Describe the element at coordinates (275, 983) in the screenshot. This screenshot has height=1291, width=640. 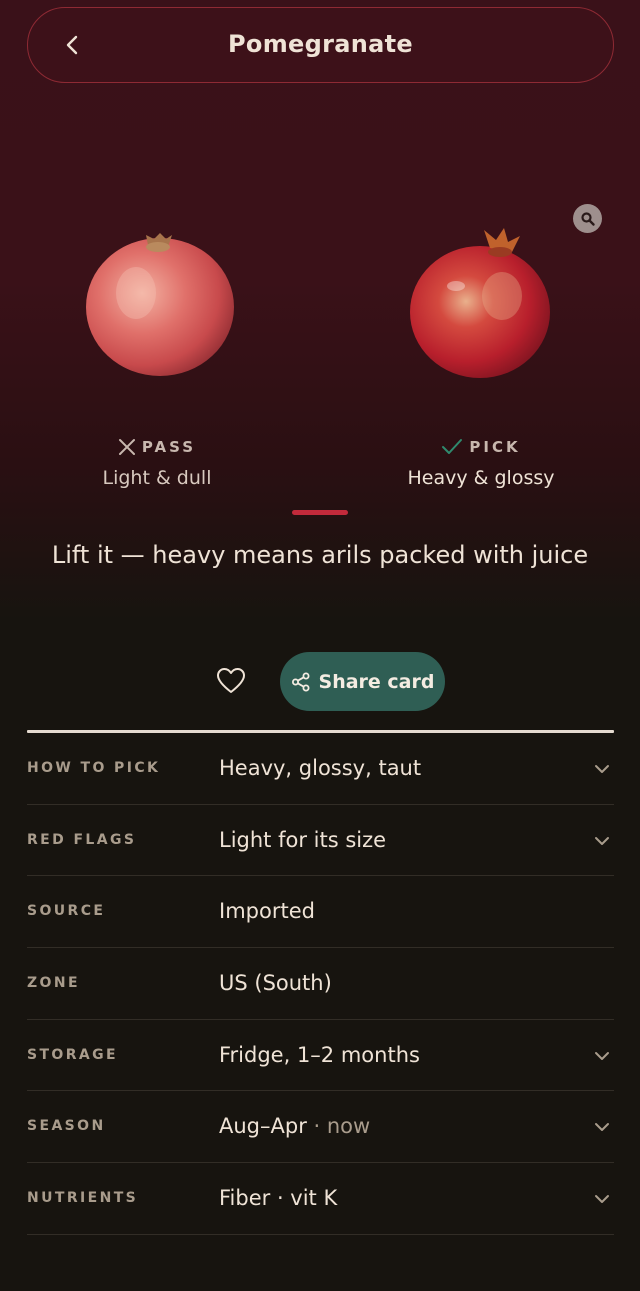
I see `detail-value: US (South)` at that location.